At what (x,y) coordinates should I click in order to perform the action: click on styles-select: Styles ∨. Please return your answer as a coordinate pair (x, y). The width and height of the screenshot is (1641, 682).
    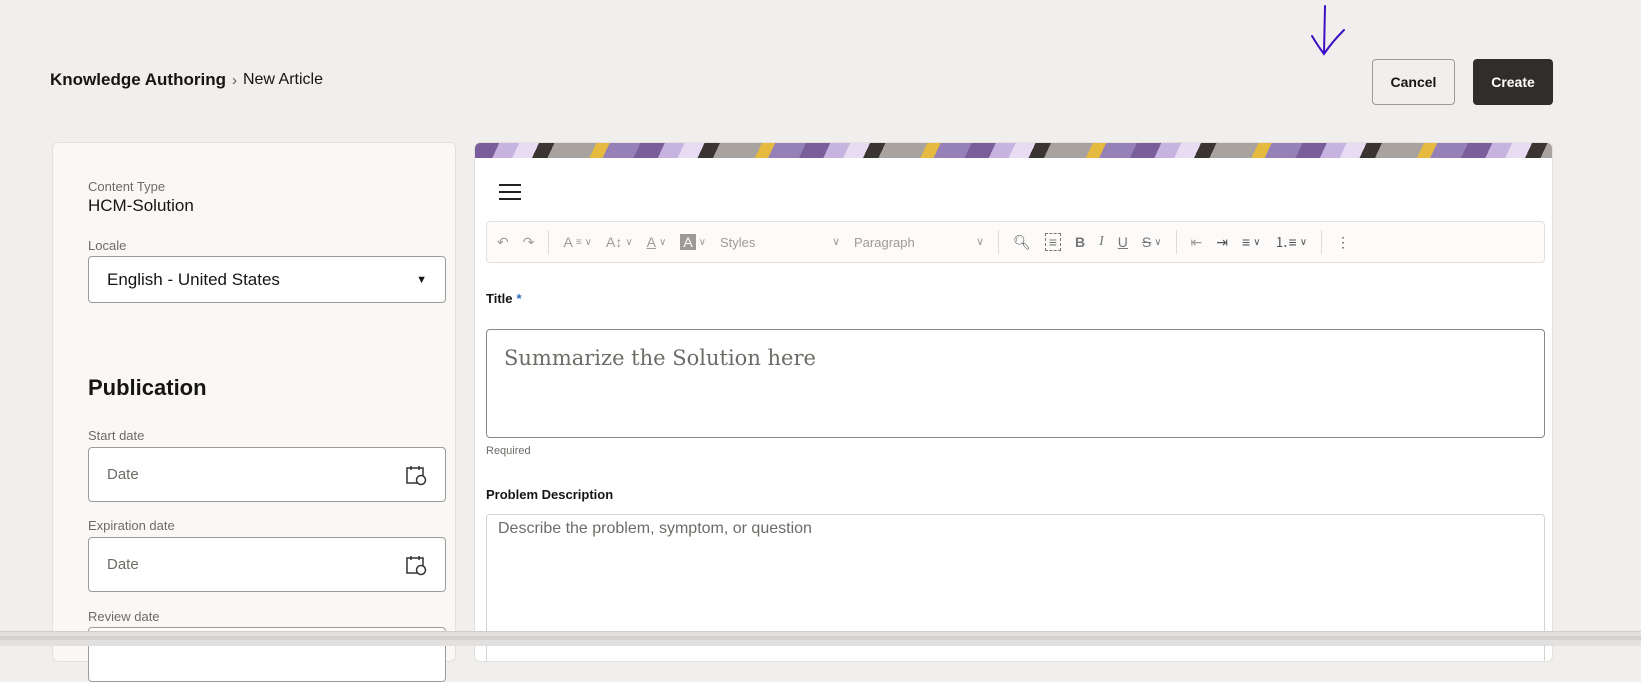
    Looking at the image, I should click on (780, 242).